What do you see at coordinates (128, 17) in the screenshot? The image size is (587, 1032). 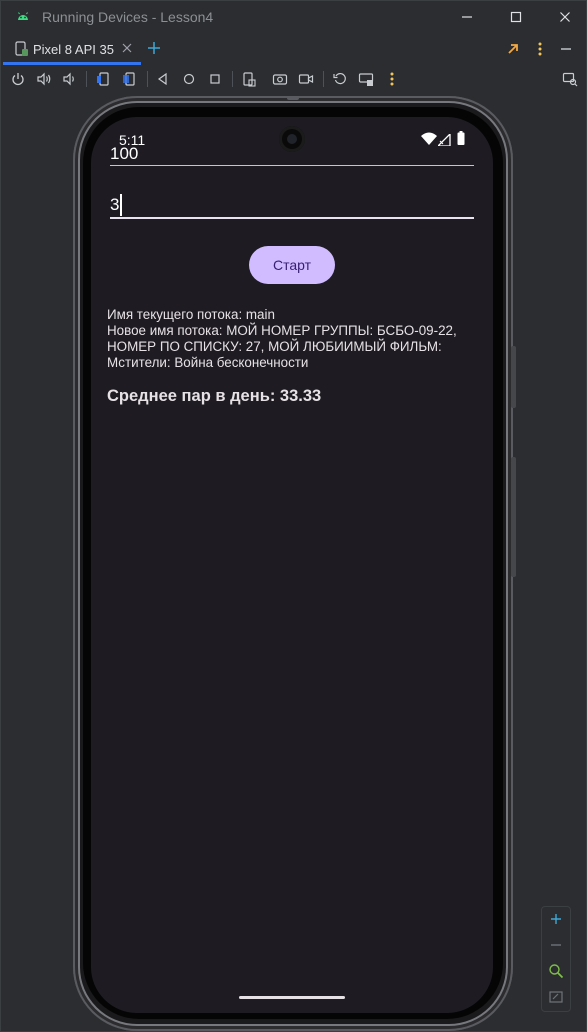 I see `window-title: Running Devices - Lesson4` at bounding box center [128, 17].